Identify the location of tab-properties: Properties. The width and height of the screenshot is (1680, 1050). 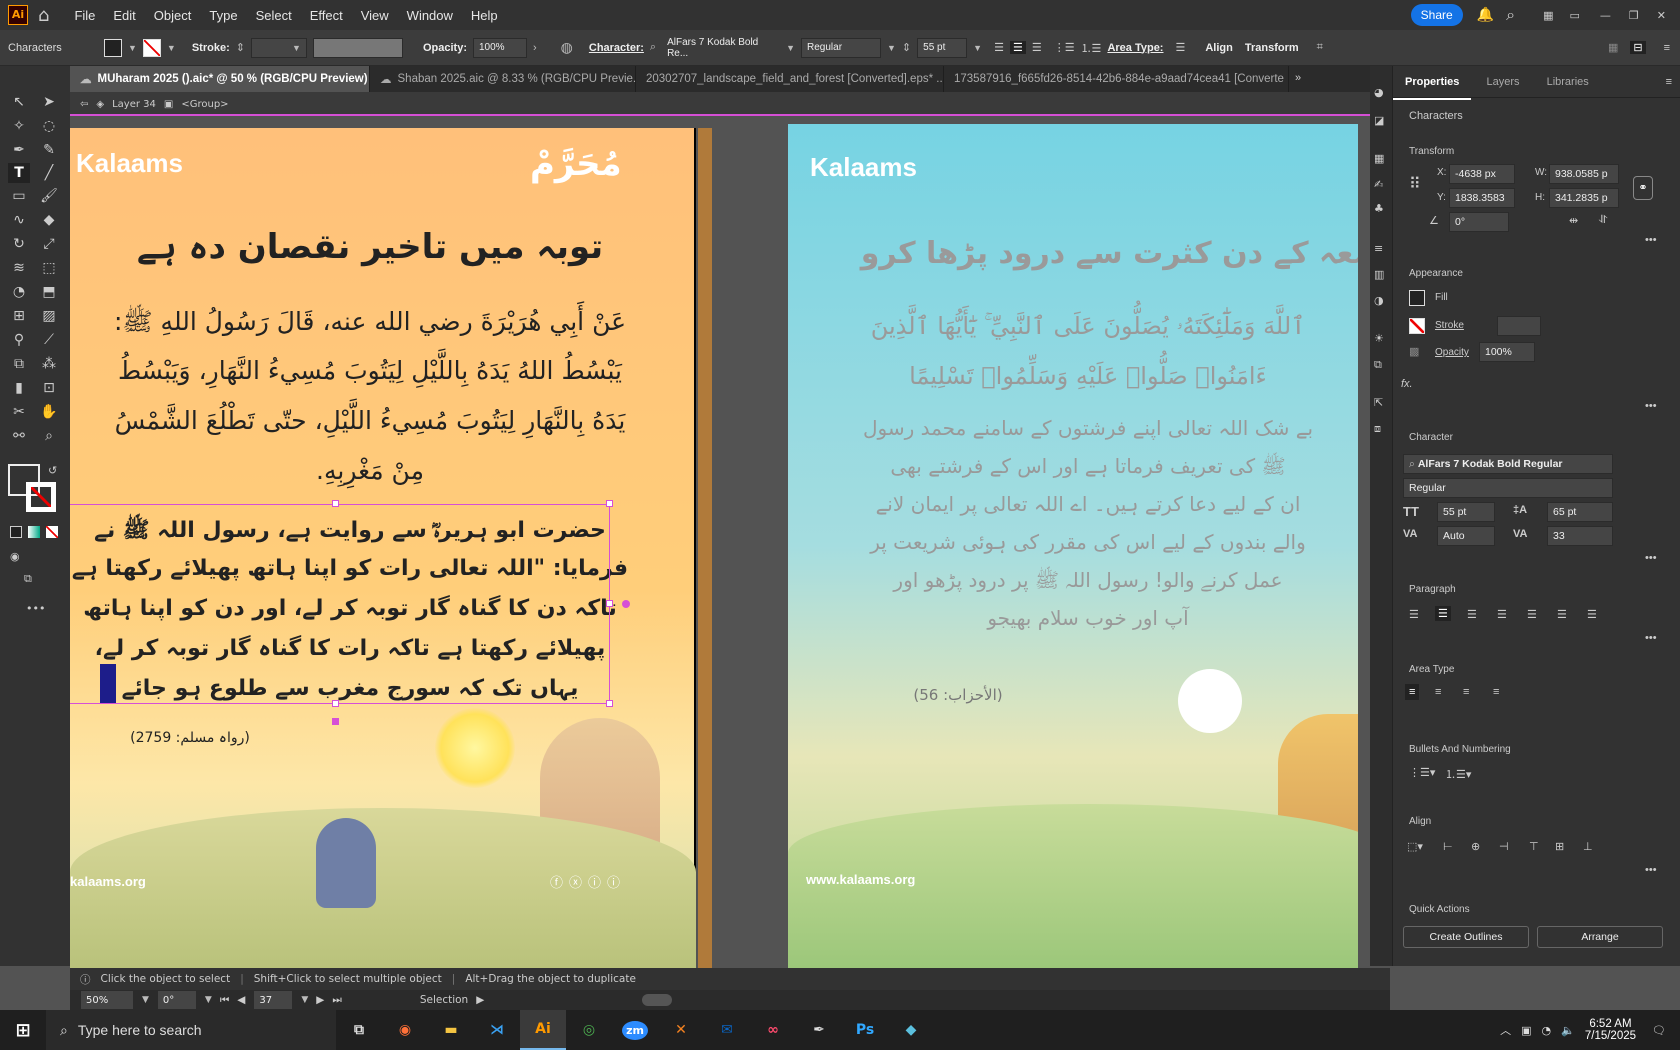
(1432, 83).